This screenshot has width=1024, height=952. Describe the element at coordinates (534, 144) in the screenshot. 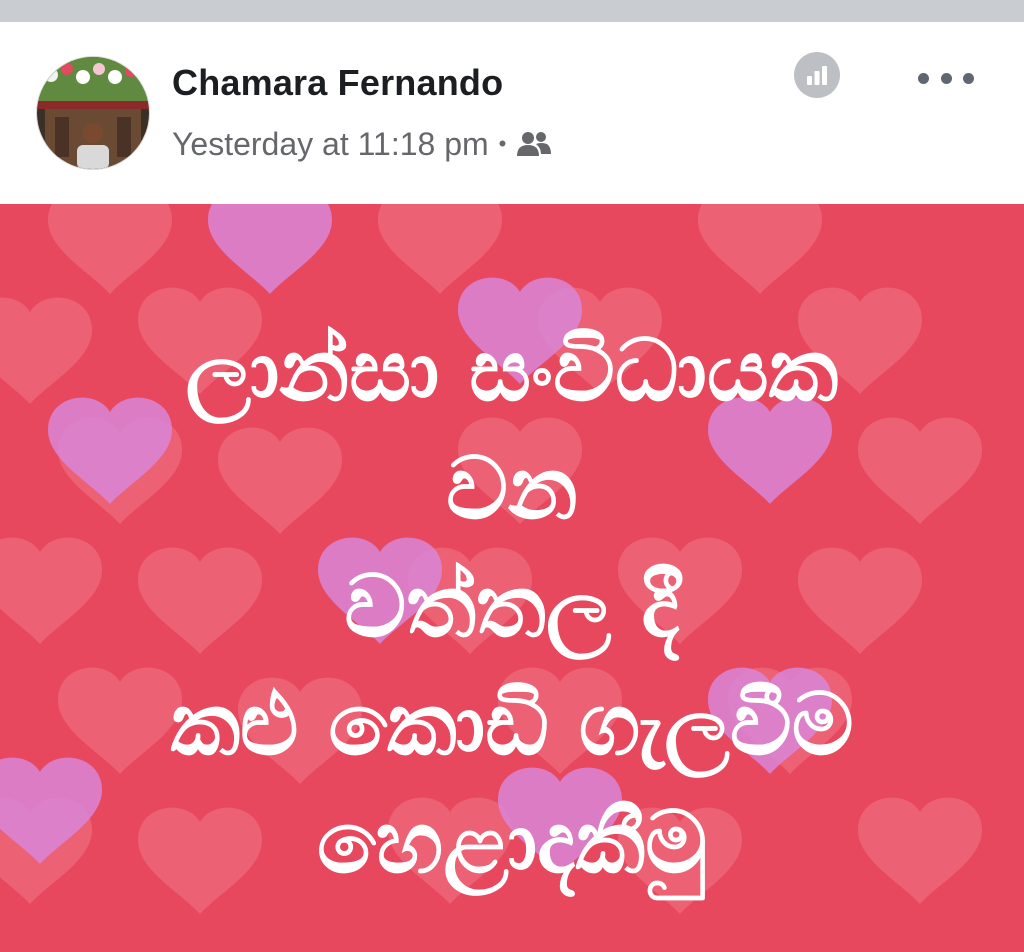

I see `friends-icon` at that location.